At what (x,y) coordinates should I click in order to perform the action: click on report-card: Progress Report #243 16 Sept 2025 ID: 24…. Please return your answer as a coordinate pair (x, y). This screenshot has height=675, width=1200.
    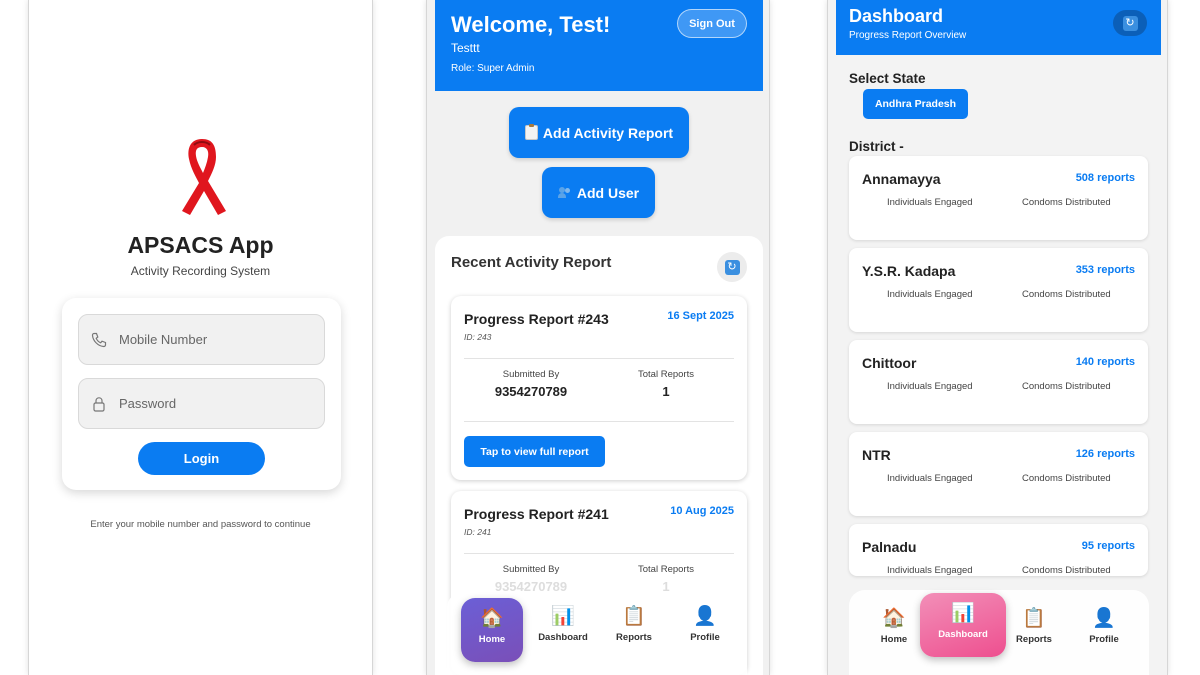
    Looking at the image, I should click on (599, 388).